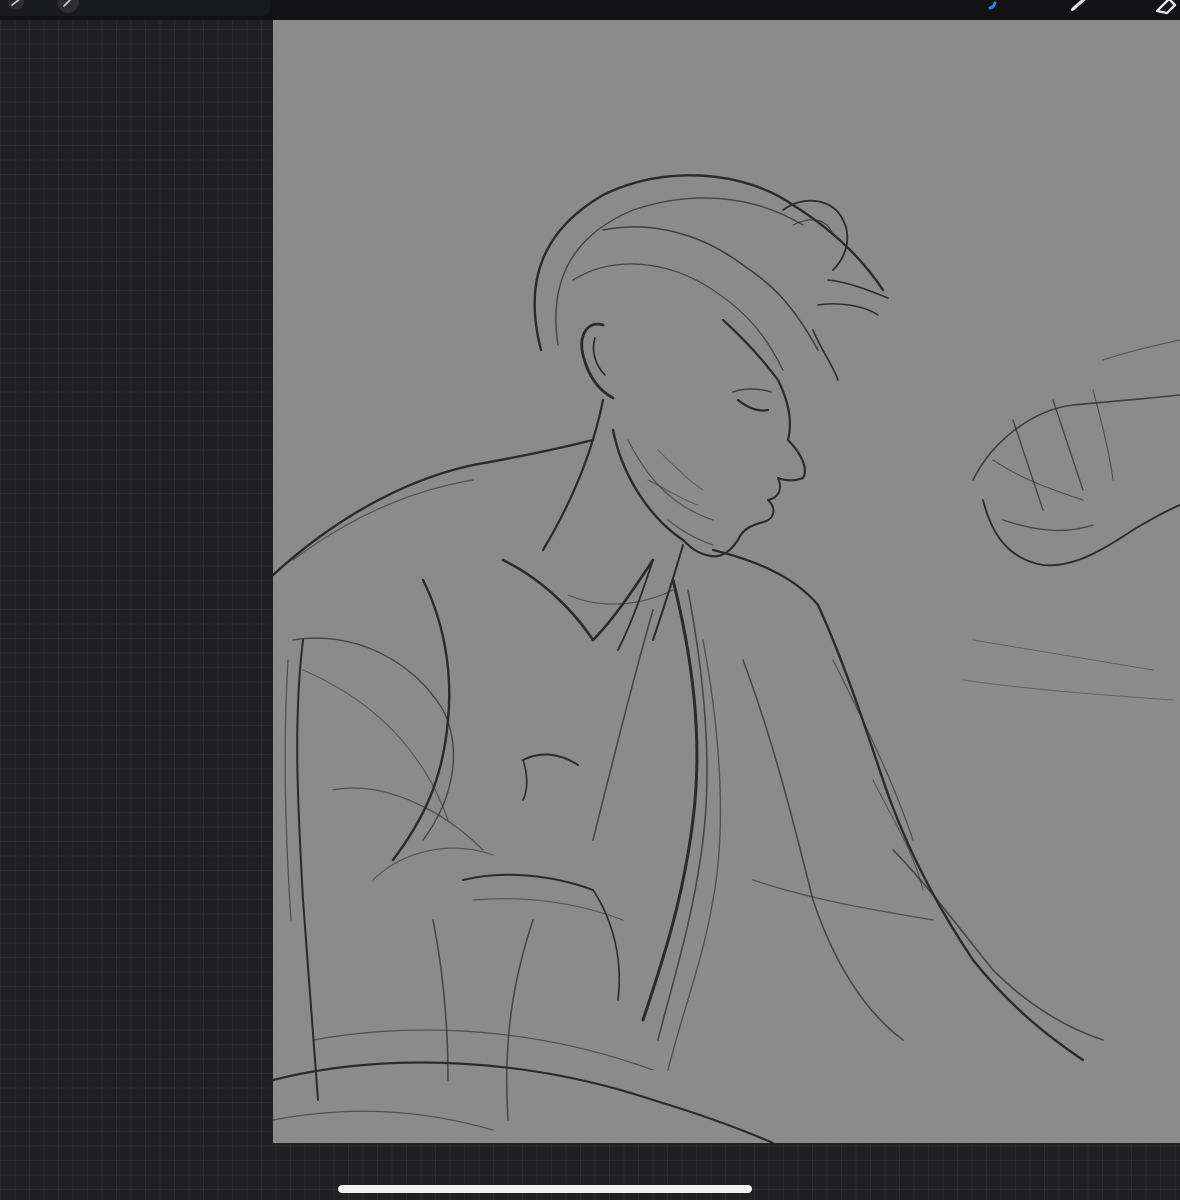 This screenshot has width=1180, height=1200. I want to click on eraser-icon, so click(1164, 8).